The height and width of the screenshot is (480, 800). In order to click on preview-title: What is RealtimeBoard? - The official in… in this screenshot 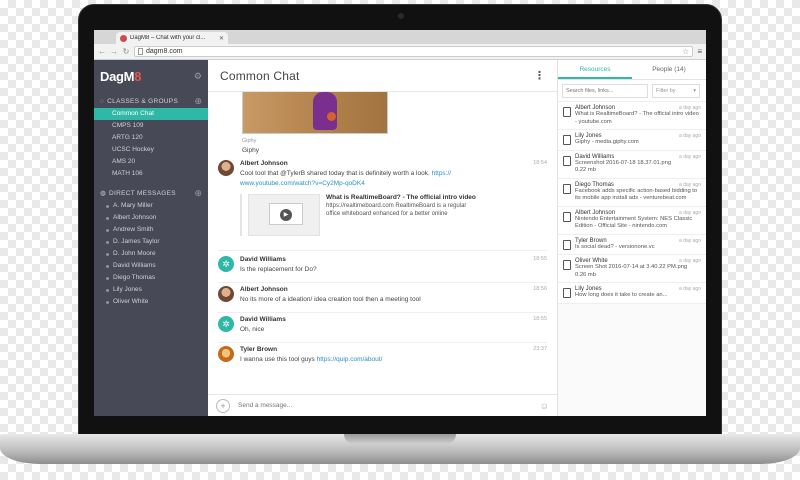, I will do `click(401, 197)`.